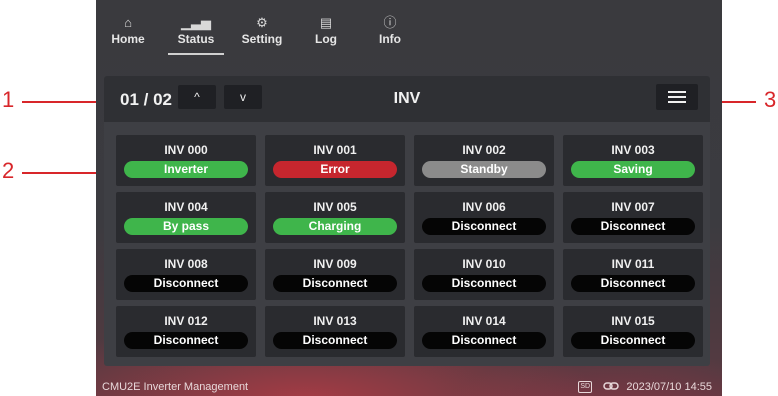  I want to click on panel-header: 01 / 02 ^ v INV, so click(407, 99).